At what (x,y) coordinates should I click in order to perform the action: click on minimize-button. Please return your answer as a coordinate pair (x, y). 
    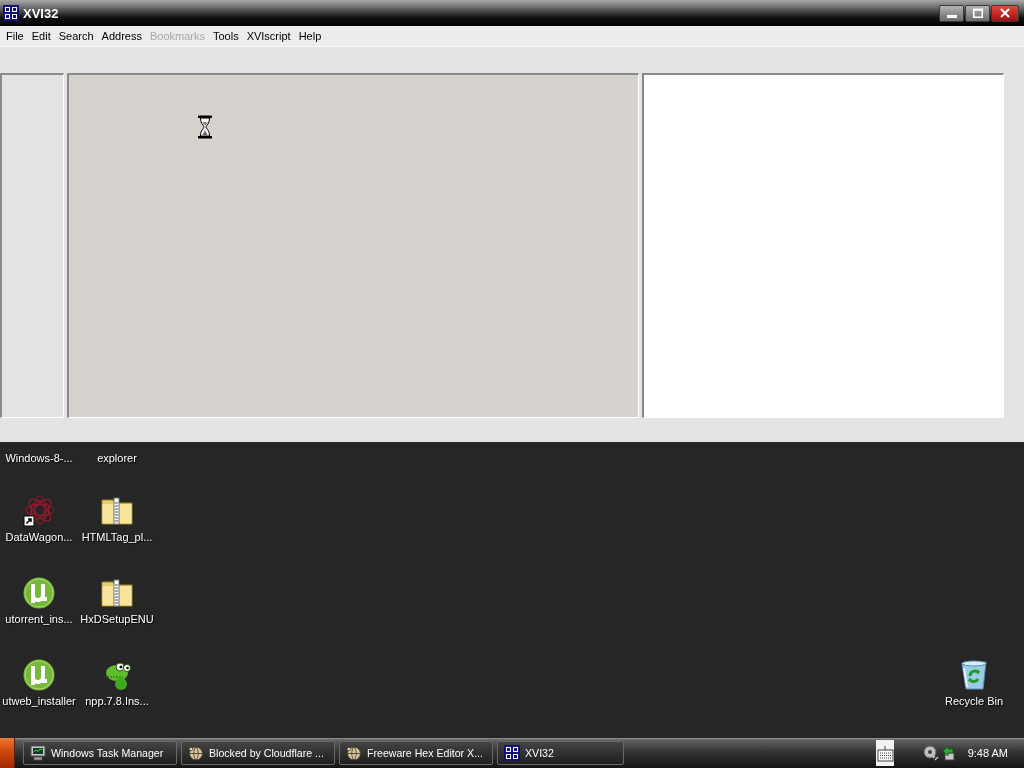
    Looking at the image, I should click on (951, 13).